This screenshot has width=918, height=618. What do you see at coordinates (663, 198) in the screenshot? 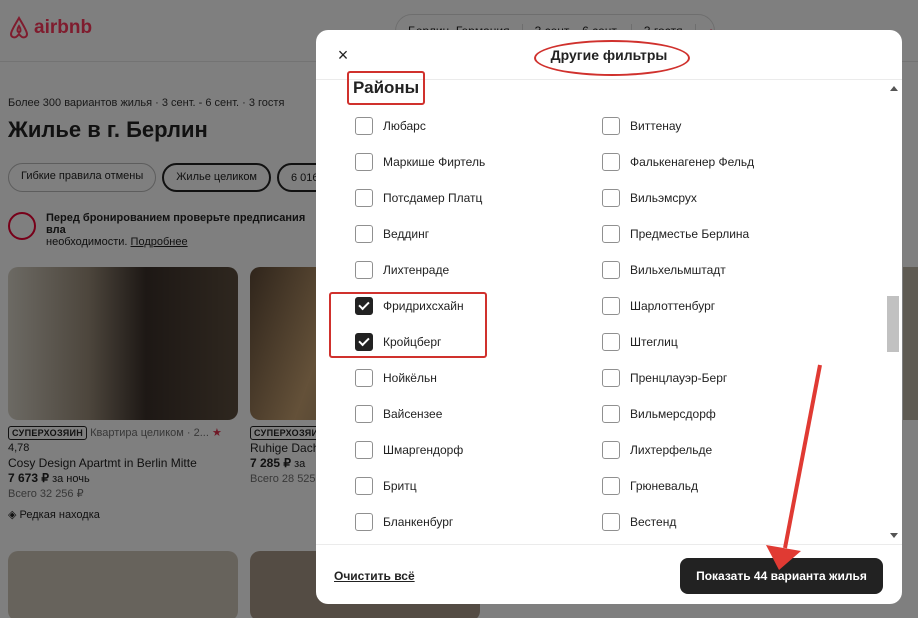
I see `district-label: Вильэмсрух` at bounding box center [663, 198].